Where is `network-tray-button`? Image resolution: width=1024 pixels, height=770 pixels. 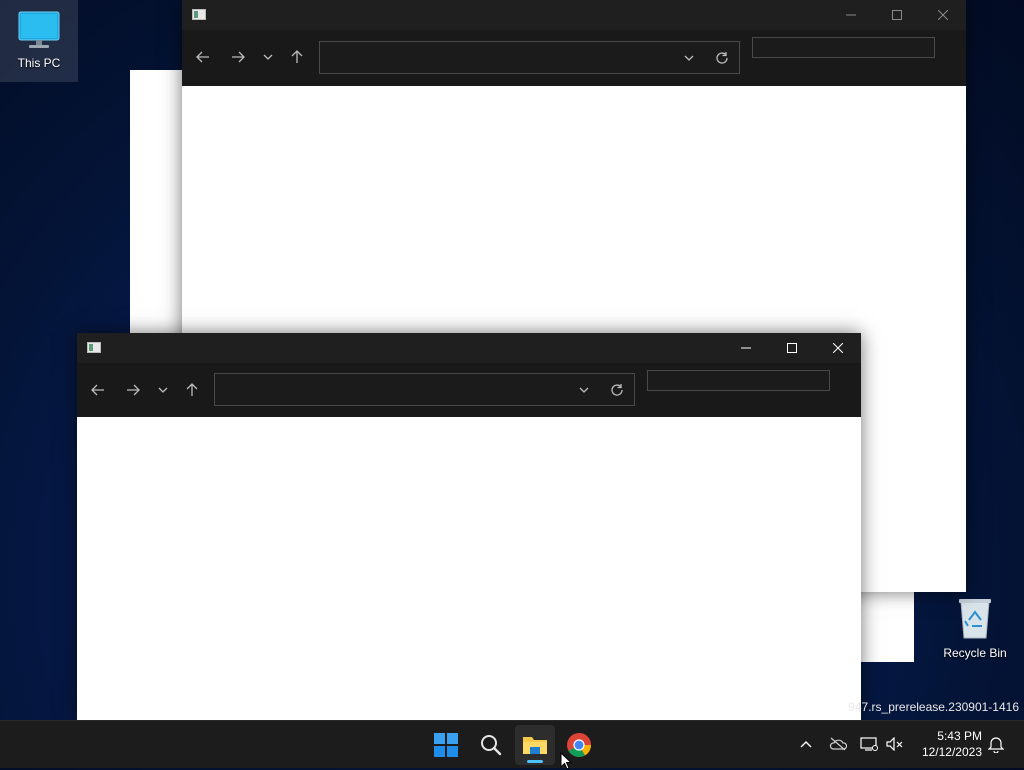 network-tray-button is located at coordinates (869, 744).